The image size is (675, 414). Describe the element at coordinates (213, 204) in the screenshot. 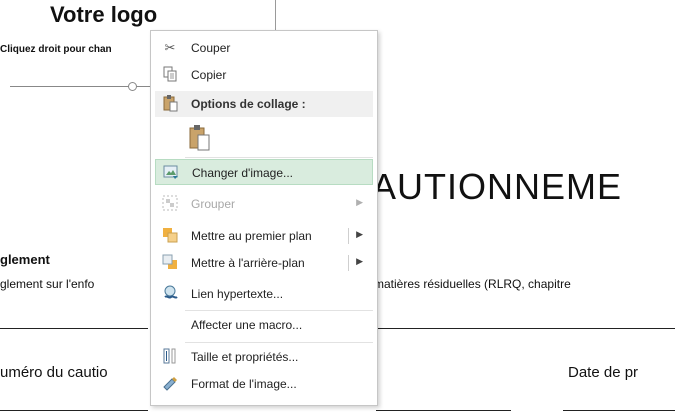

I see `menu-item-label: Grouper` at that location.